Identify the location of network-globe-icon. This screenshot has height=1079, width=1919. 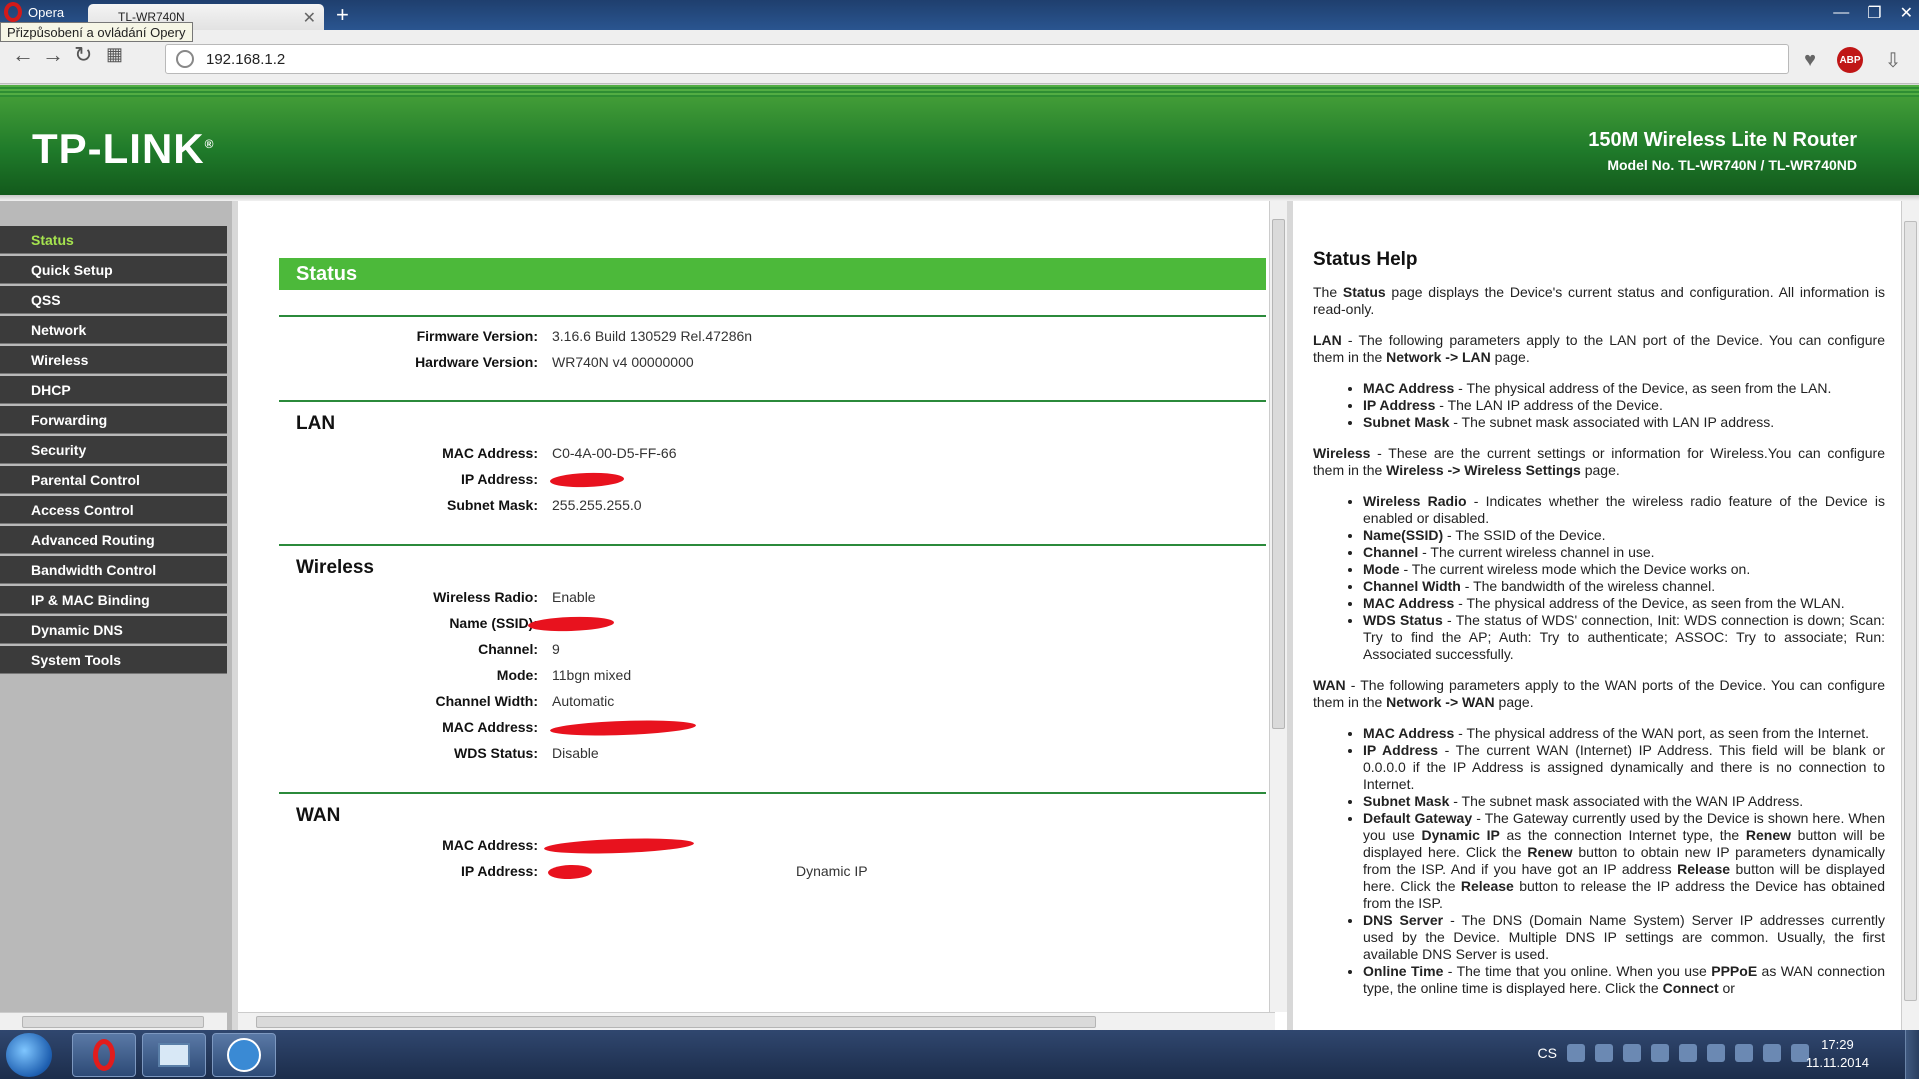
(1632, 1053).